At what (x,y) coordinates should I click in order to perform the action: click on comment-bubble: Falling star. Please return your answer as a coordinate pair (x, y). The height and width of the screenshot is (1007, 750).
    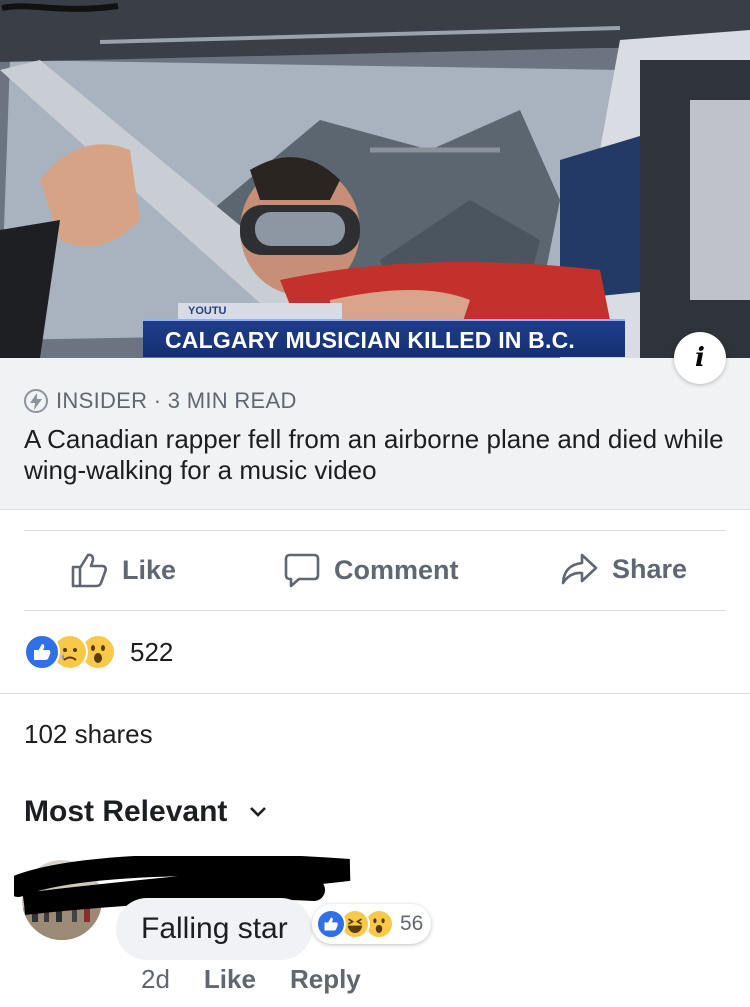
    Looking at the image, I should click on (214, 929).